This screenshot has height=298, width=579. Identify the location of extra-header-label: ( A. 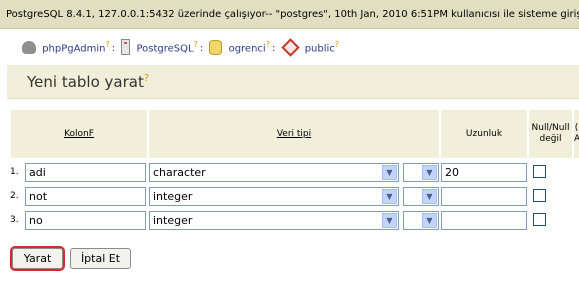
(576, 133).